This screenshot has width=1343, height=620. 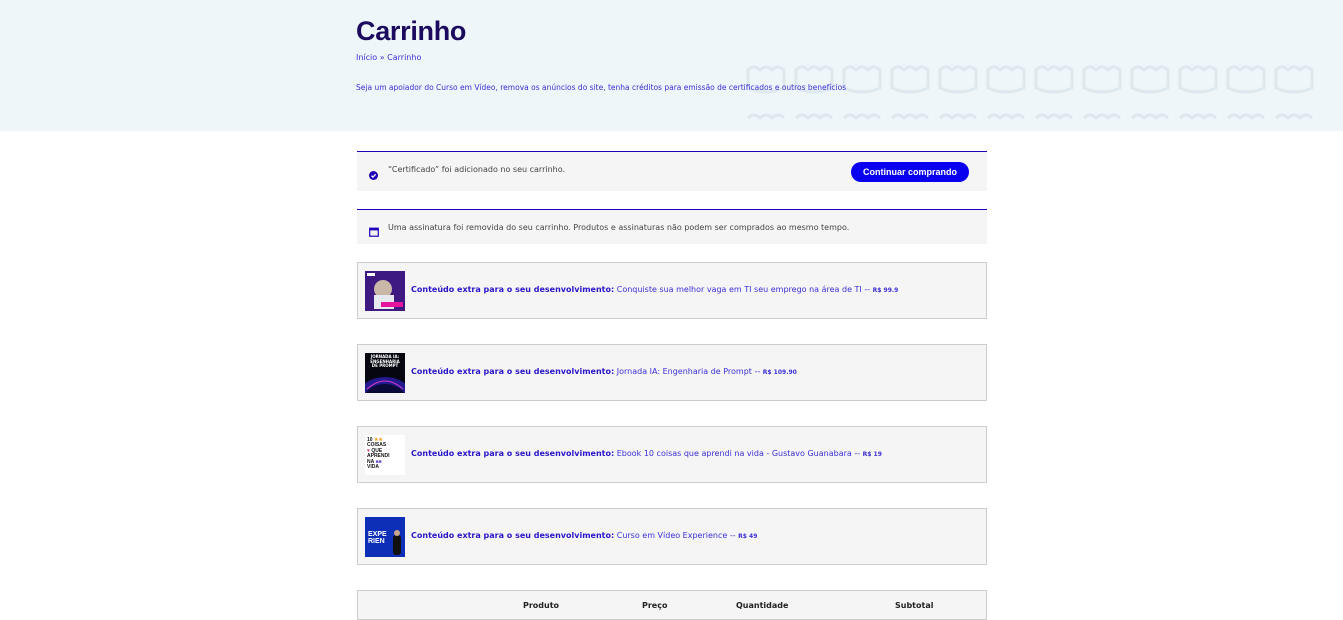 What do you see at coordinates (376, 541) in the screenshot?
I see `thumb-word: RIEN` at bounding box center [376, 541].